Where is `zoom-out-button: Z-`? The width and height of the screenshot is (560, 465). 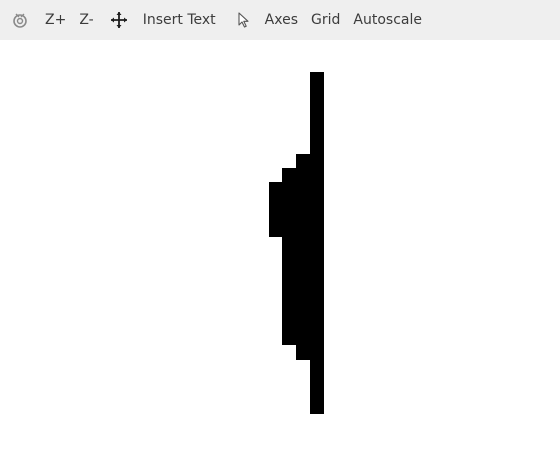 zoom-out-button: Z- is located at coordinates (86, 20).